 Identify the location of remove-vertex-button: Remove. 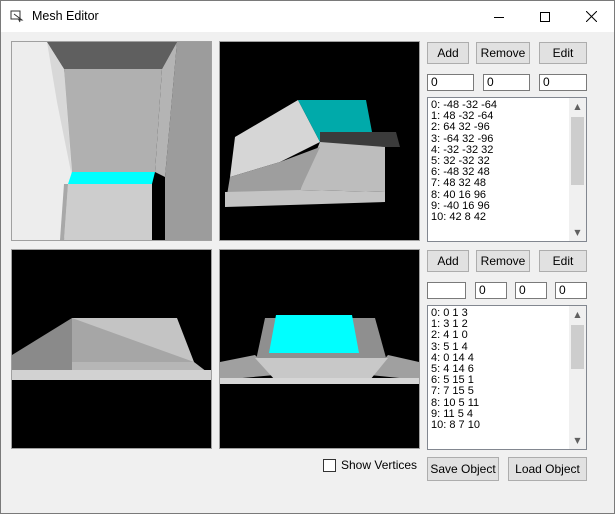
(503, 53).